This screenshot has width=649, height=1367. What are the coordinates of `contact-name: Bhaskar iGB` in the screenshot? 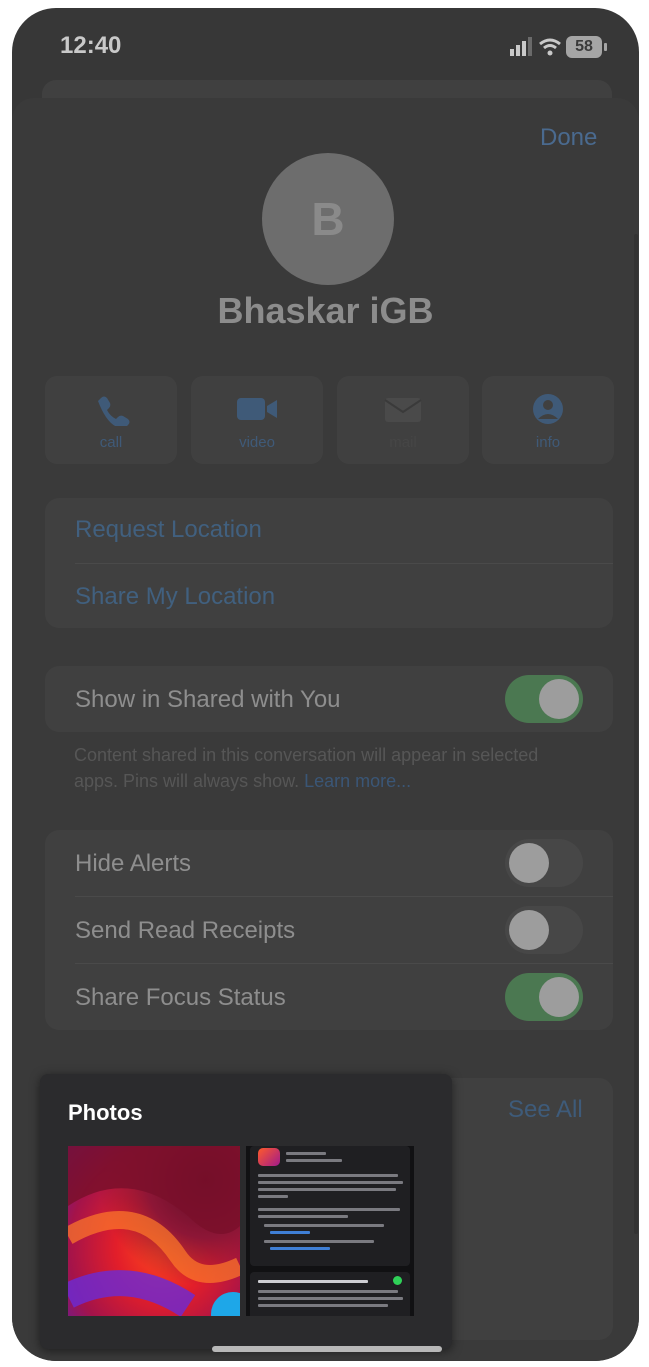 It's located at (325, 310).